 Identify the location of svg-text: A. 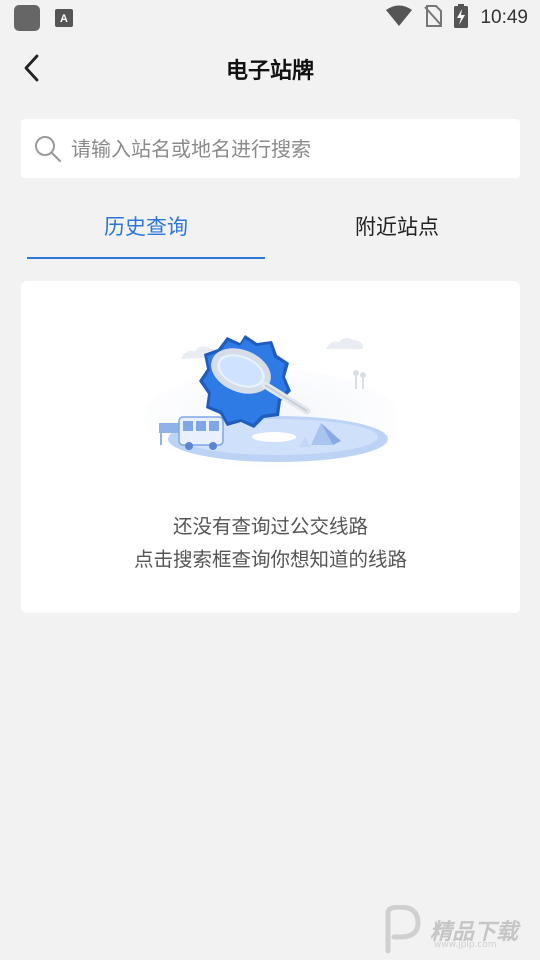
(64, 19).